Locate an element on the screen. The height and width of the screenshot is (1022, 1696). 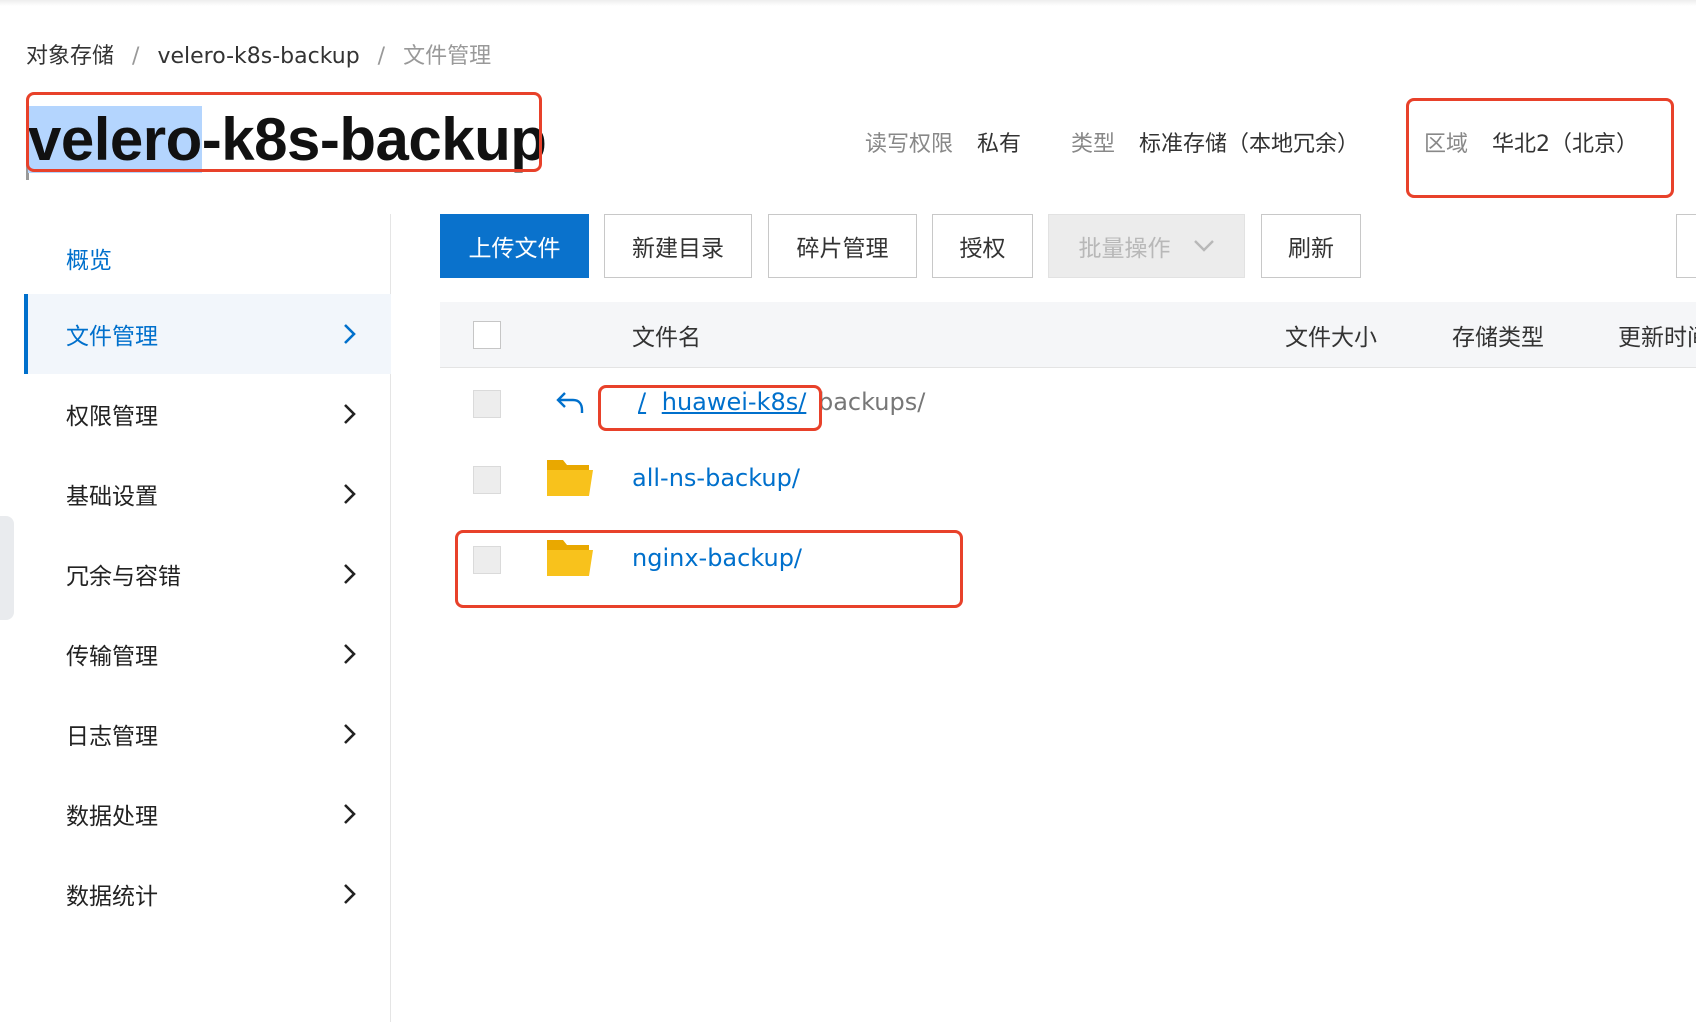
sidebar-item-basic-settings: 基础设置 is located at coordinates (207, 494).